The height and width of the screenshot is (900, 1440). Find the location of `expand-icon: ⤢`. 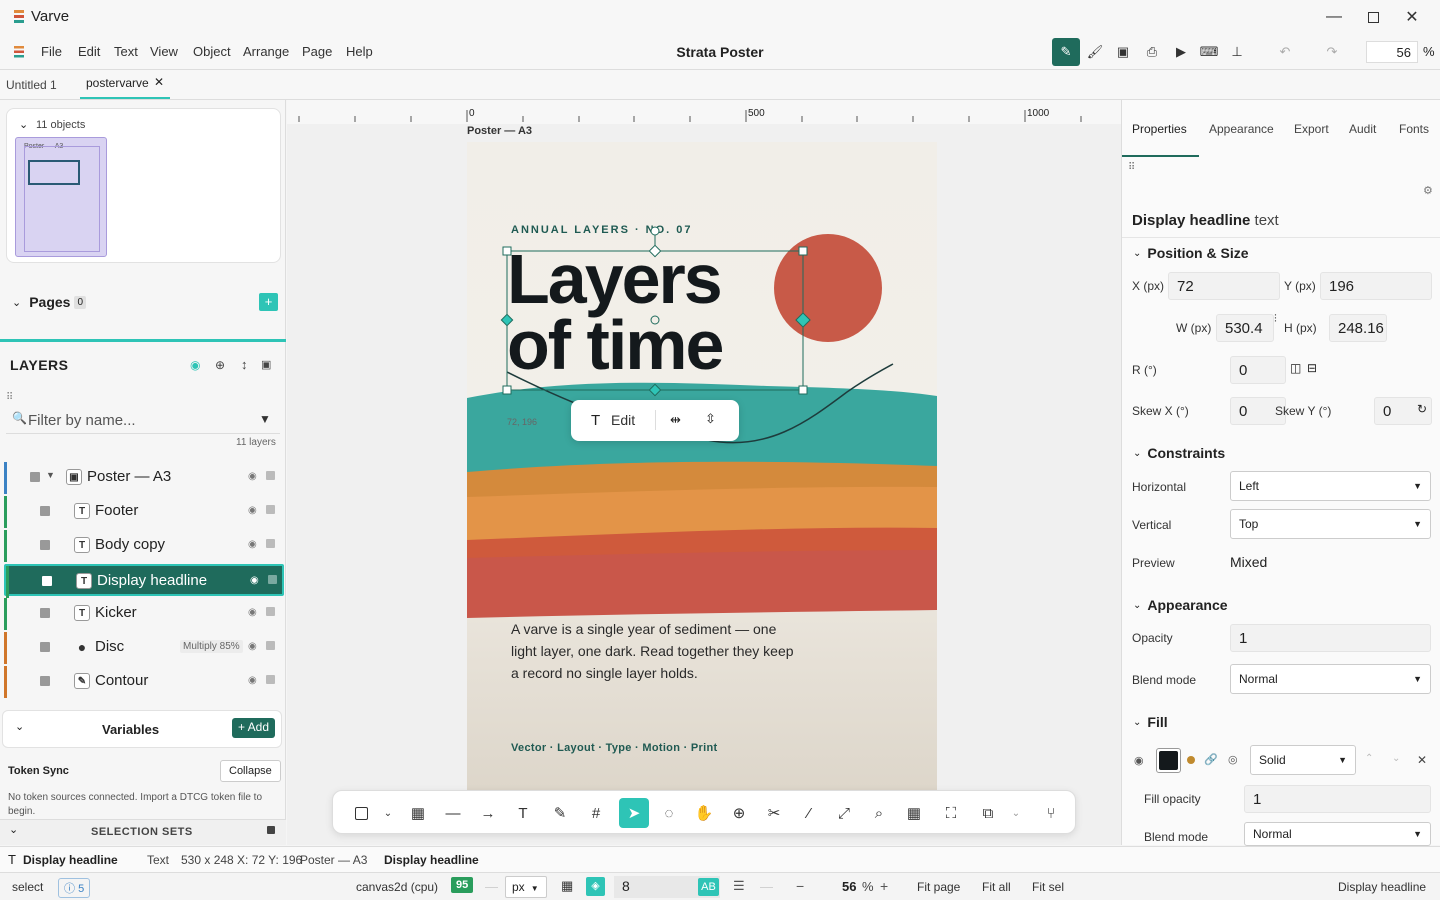

expand-icon: ⤢ is located at coordinates (844, 813).